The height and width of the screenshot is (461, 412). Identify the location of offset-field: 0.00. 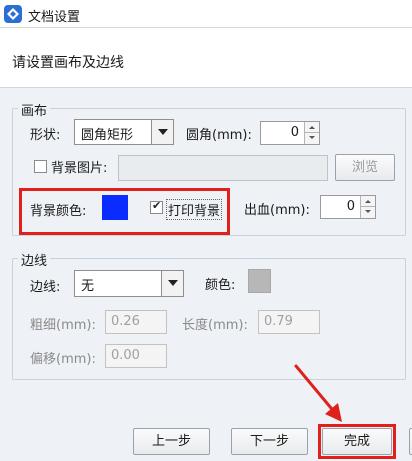
(136, 356).